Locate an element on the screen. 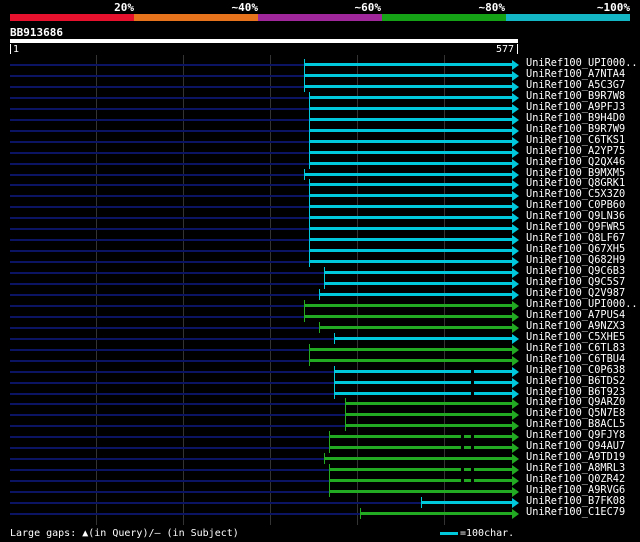  scale-label: ~80% is located at coordinates (492, 7).